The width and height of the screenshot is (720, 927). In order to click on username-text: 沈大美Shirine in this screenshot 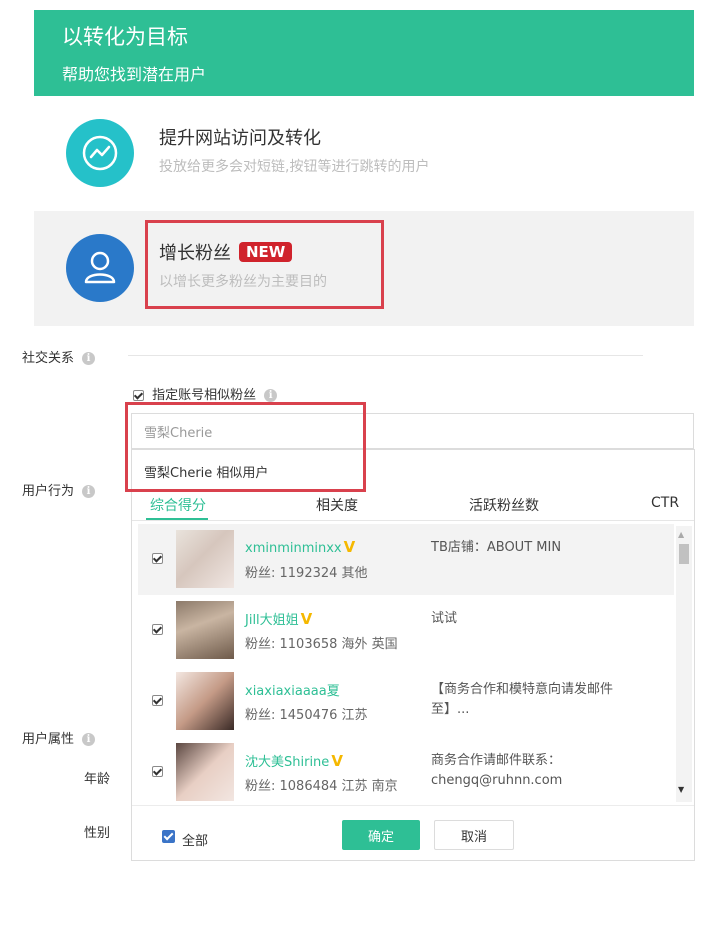, I will do `click(287, 762)`.